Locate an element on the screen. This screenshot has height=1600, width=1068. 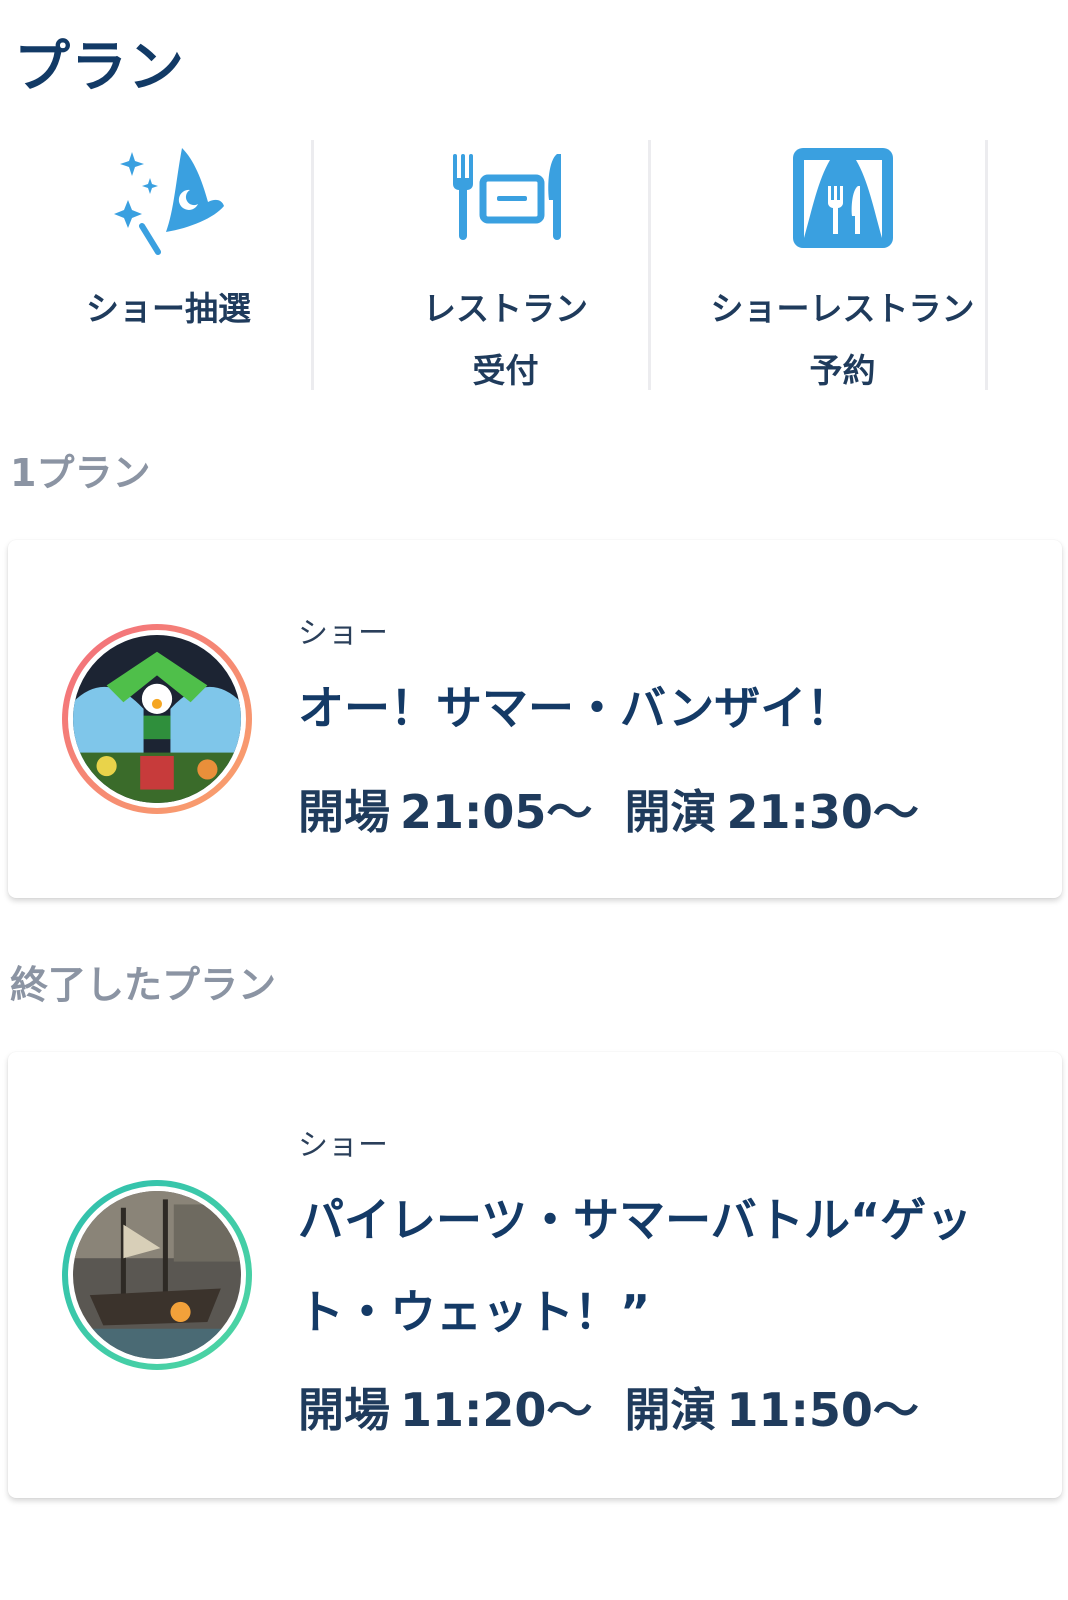
plan-title: パイレーツ・サマーバトル“ゲット・ウェット！” is located at coordinates (635, 1266).